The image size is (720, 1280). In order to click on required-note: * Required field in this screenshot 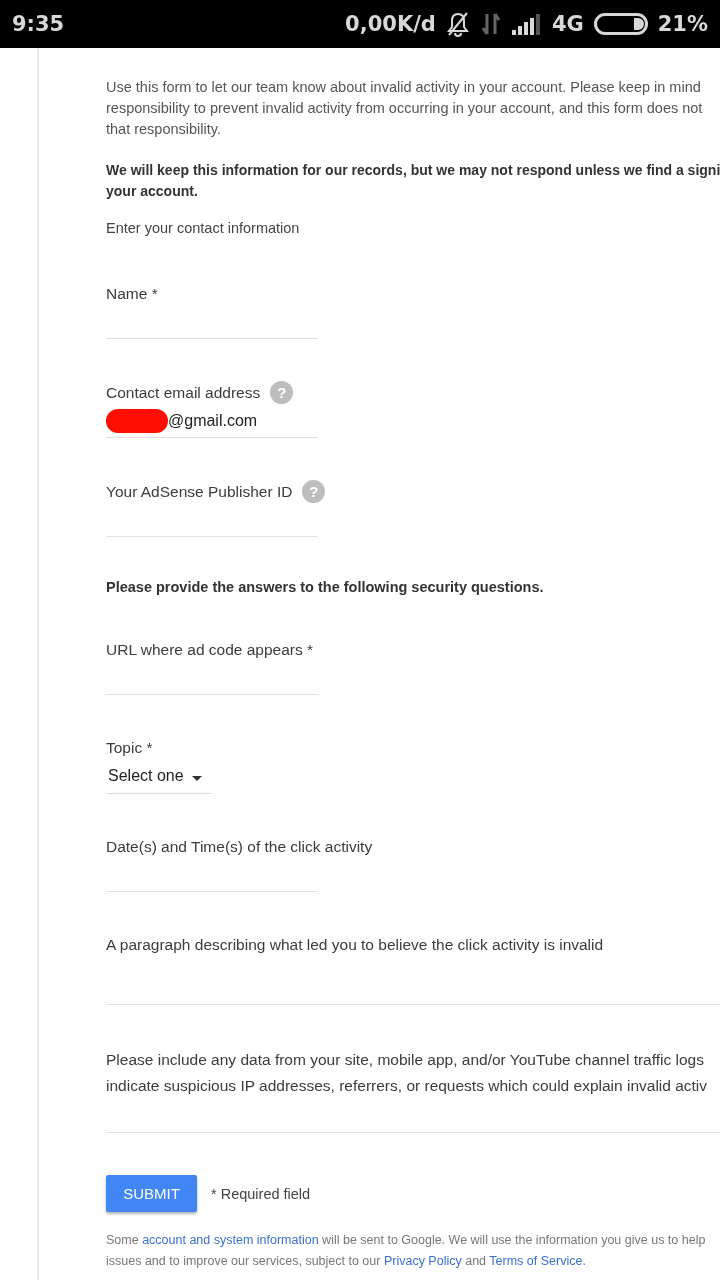, I will do `click(261, 1193)`.